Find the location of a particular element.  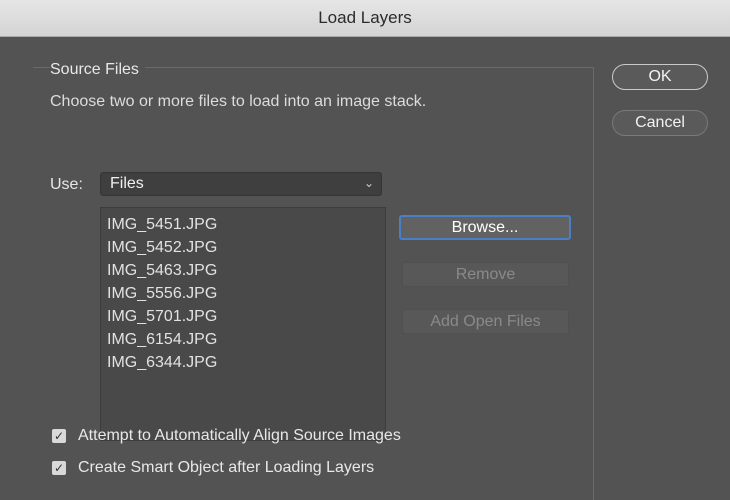

cancel-button: Cancel is located at coordinates (660, 123).